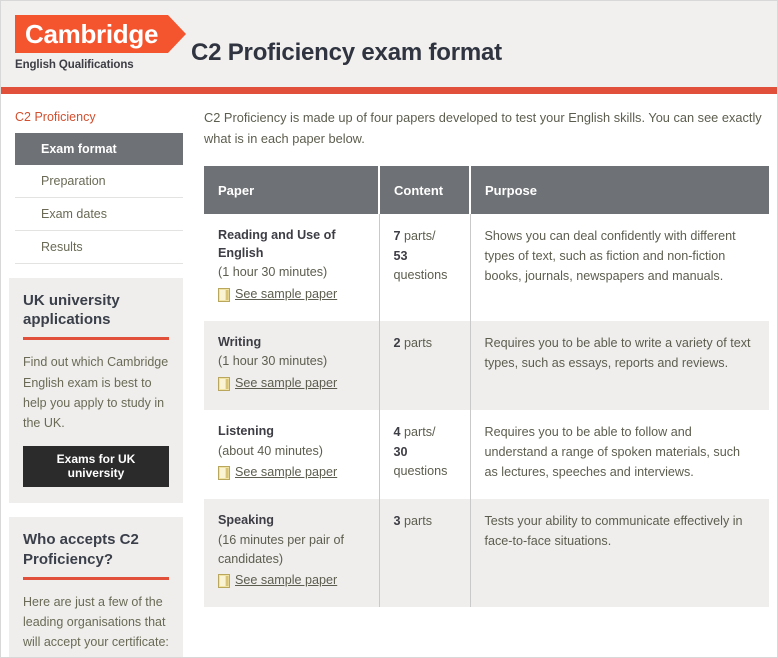 The image size is (778, 658). What do you see at coordinates (277, 244) in the screenshot?
I see `paper-name: Reading and Use of English` at bounding box center [277, 244].